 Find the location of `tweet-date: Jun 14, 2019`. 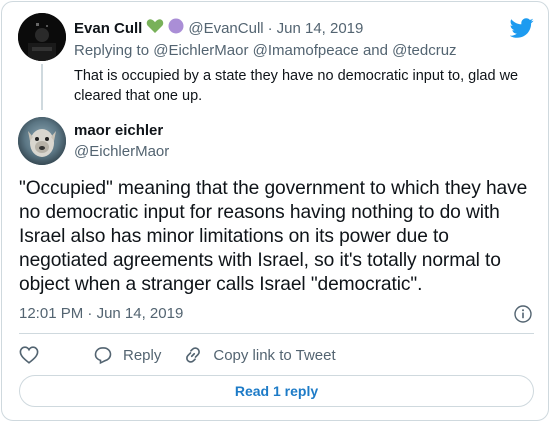

tweet-date: Jun 14, 2019 is located at coordinates (140, 313).